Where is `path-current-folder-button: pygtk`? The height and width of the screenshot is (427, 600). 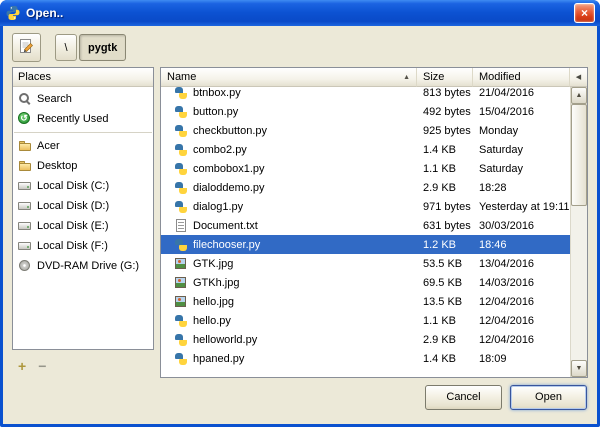
path-current-folder-button: pygtk is located at coordinates (103, 47).